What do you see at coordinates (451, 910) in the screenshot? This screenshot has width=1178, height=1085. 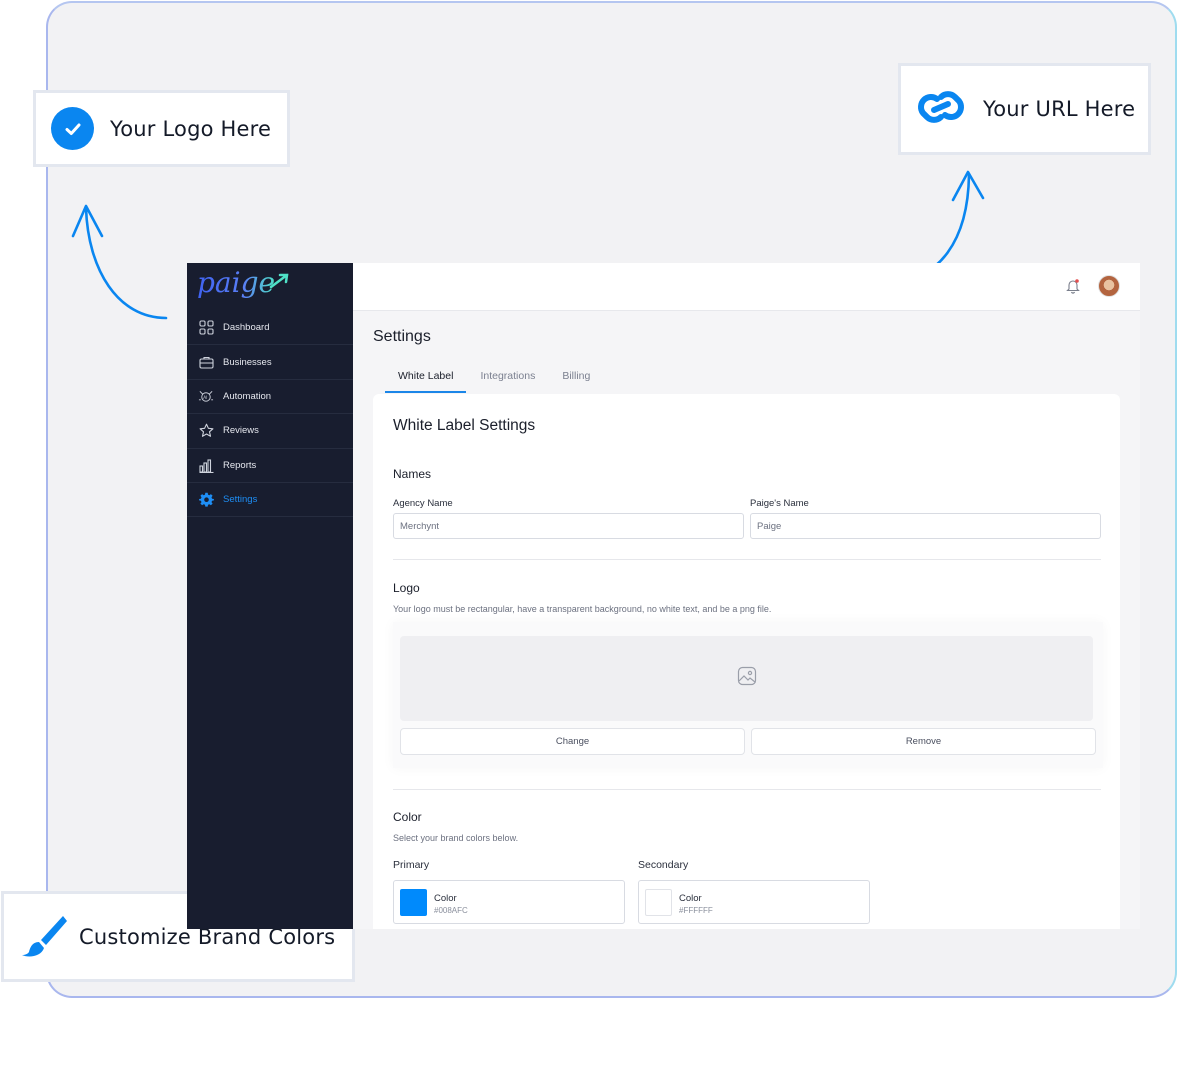 I see `primary-color-hex: #008AFC` at bounding box center [451, 910].